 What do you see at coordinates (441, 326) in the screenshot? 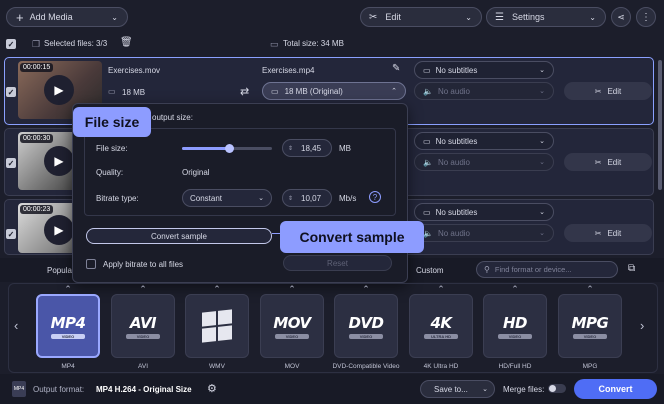
I see `format-tile: 4K ULTRA HD` at bounding box center [441, 326].